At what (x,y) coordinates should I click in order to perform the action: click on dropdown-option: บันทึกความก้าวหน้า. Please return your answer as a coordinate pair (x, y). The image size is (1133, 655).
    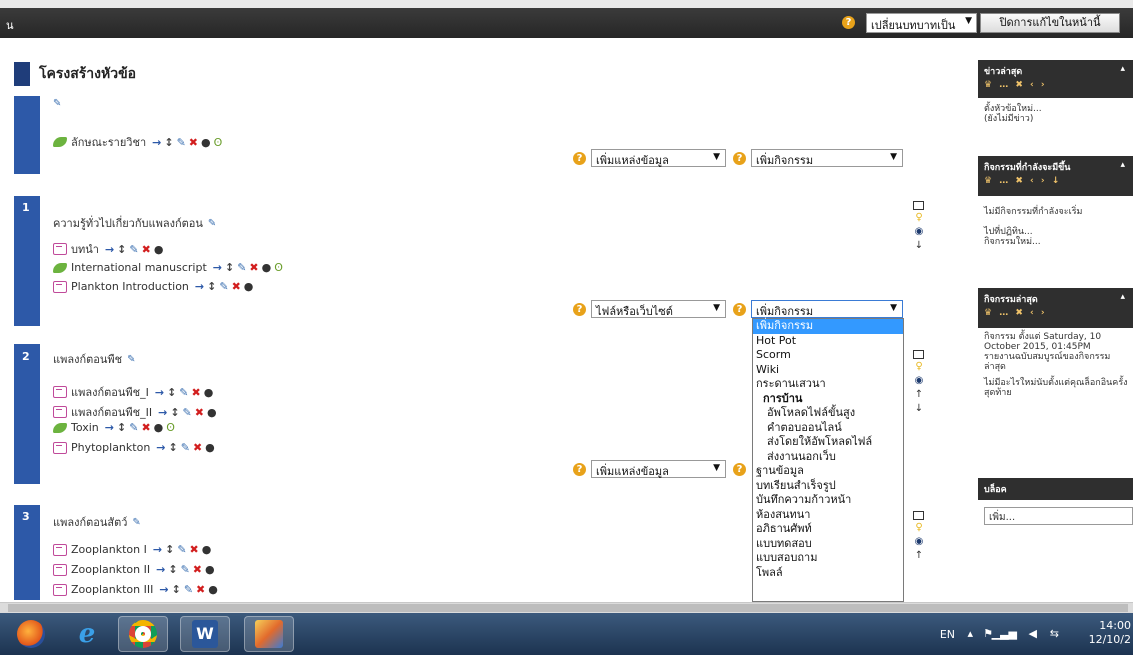
    Looking at the image, I should click on (828, 500).